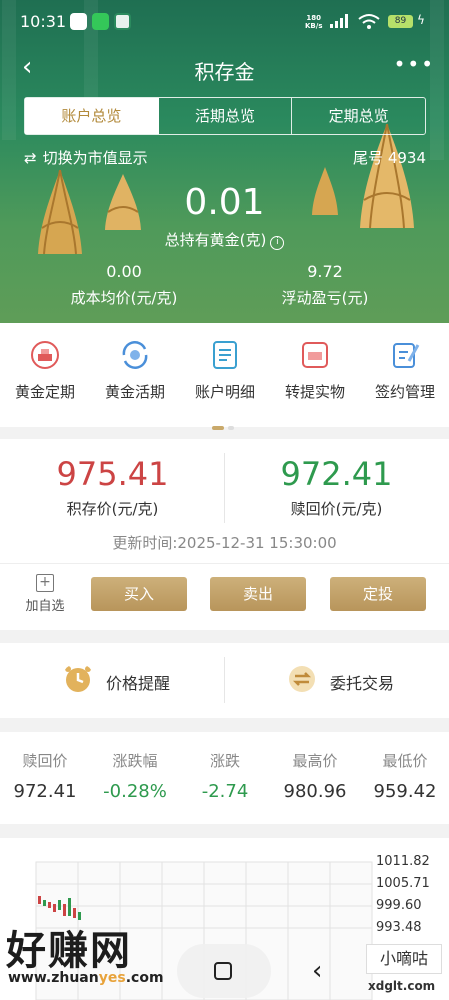 Image resolution: width=449 pixels, height=1000 pixels. I want to click on network-speed: 180 KB/s, so click(314, 22).